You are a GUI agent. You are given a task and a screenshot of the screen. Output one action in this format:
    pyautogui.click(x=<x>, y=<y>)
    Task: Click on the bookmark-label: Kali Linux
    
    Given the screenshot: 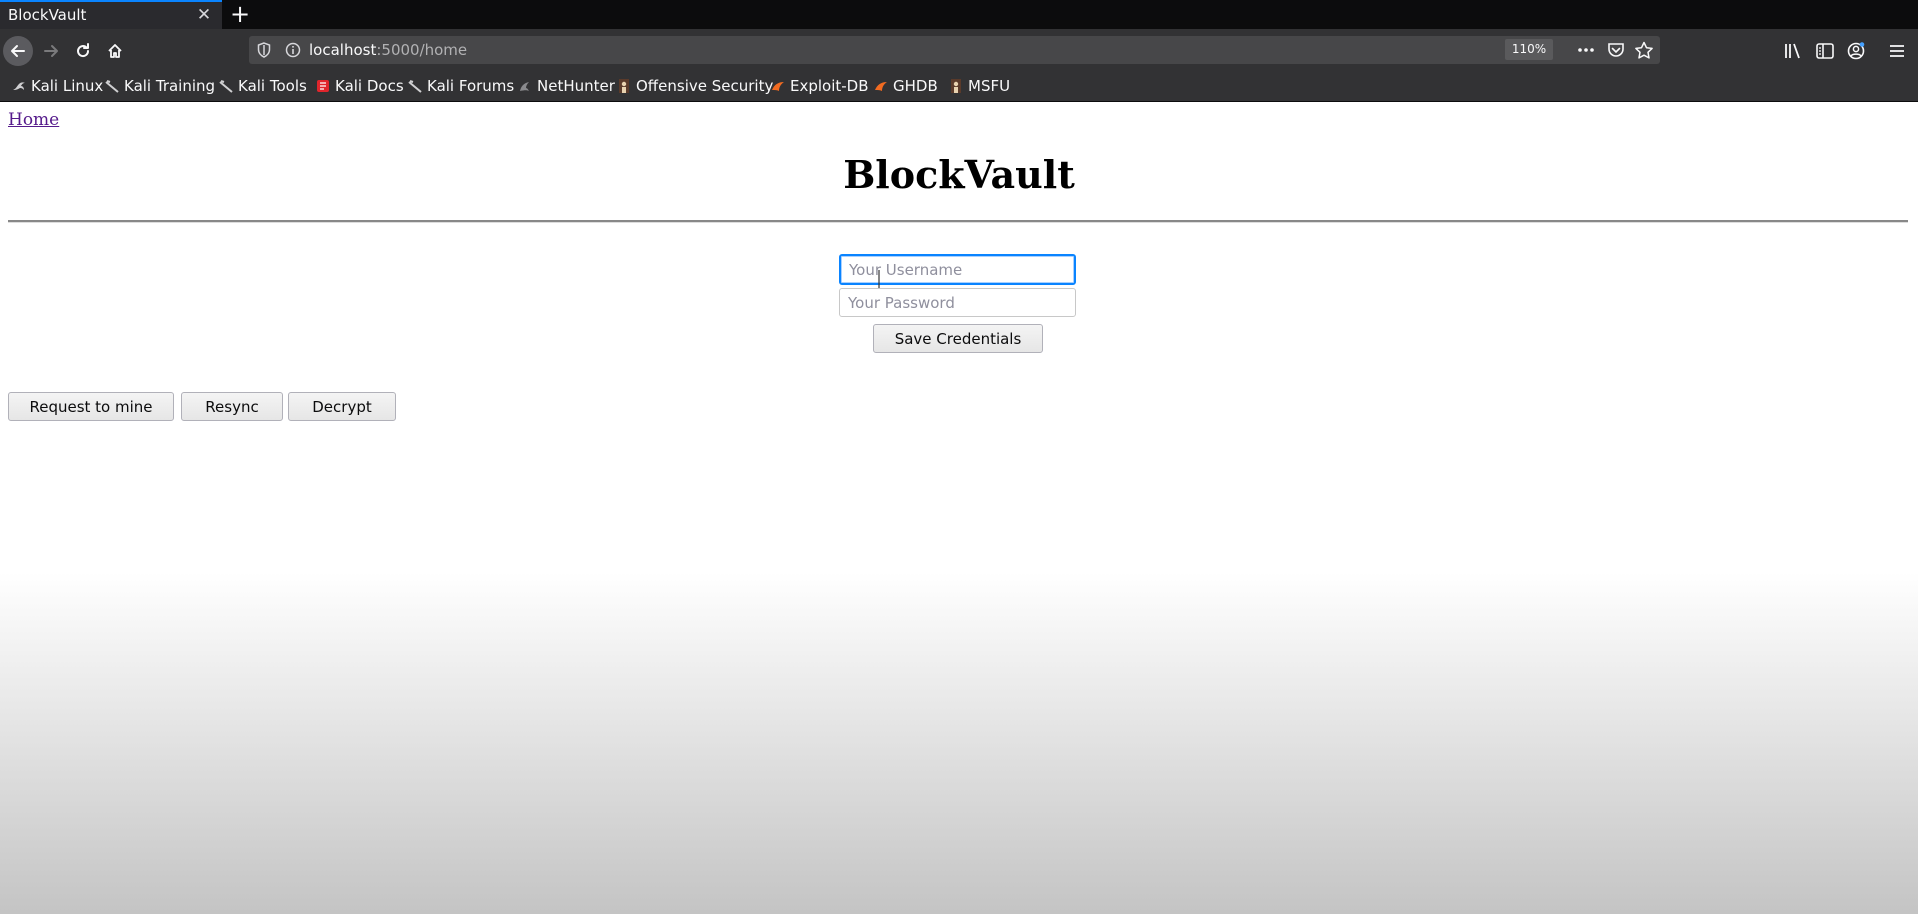 What is the action you would take?
    pyautogui.click(x=67, y=86)
    